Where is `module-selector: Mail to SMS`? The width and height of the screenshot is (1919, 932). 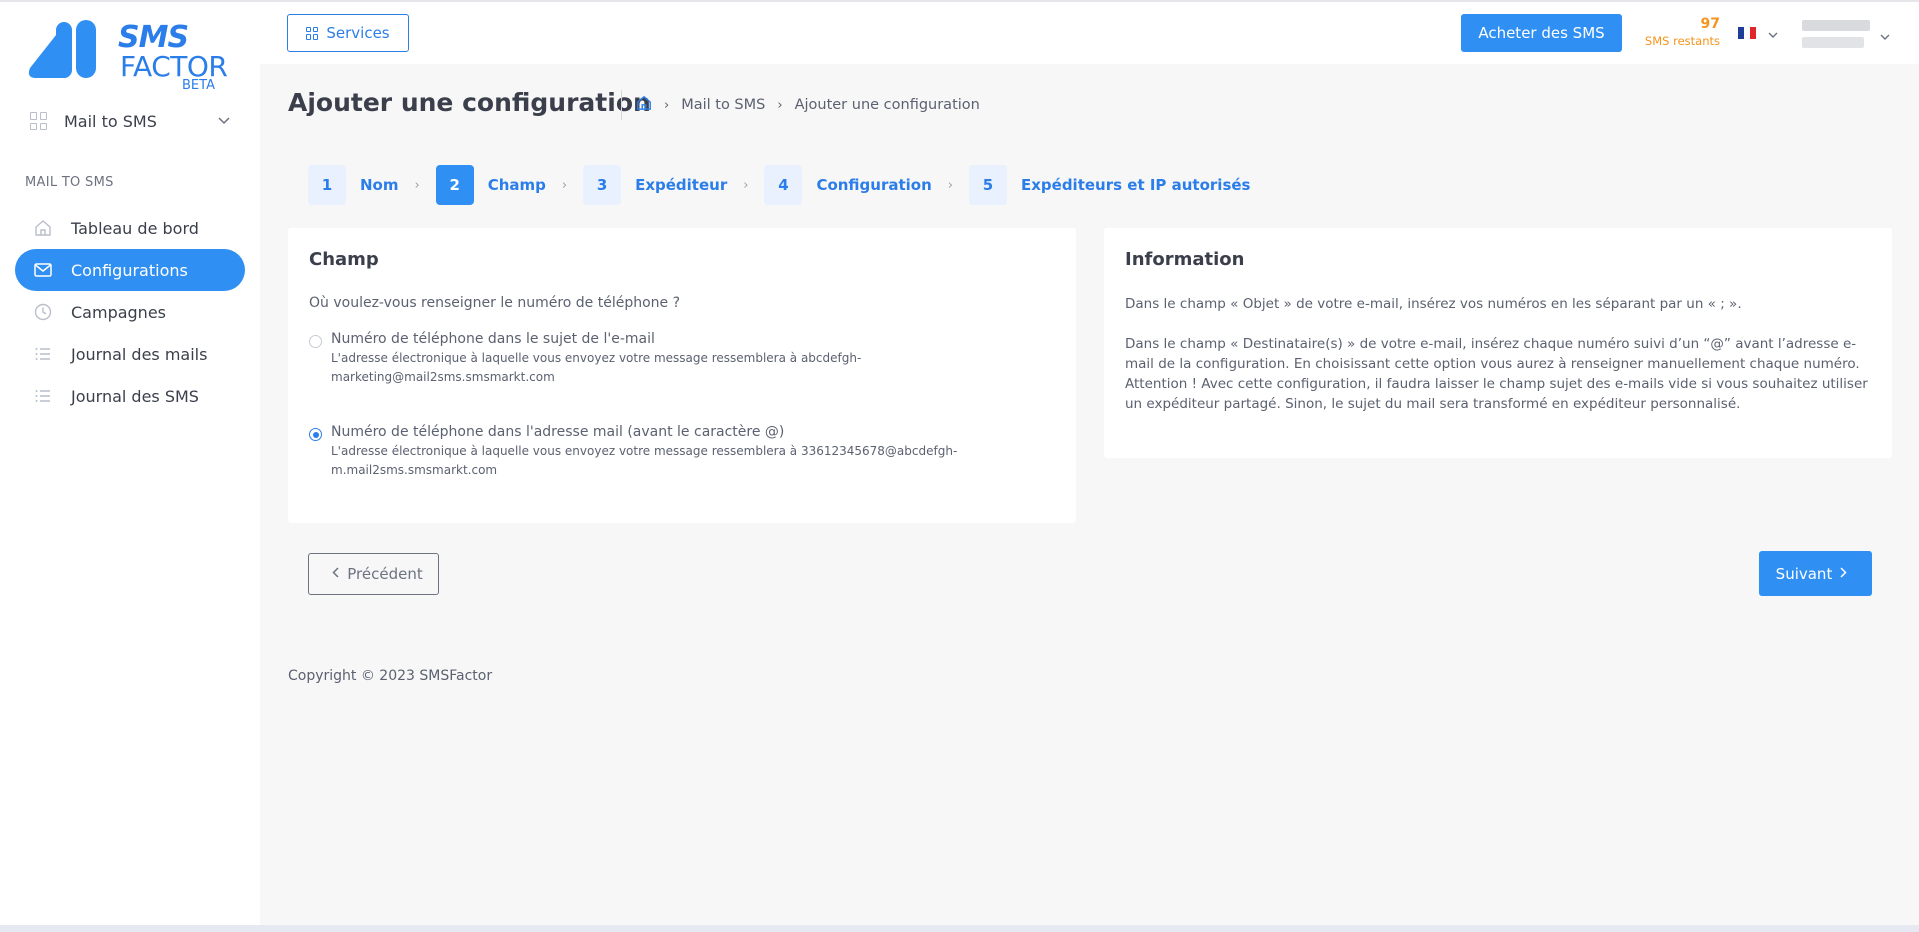 module-selector: Mail to SMS is located at coordinates (130, 121).